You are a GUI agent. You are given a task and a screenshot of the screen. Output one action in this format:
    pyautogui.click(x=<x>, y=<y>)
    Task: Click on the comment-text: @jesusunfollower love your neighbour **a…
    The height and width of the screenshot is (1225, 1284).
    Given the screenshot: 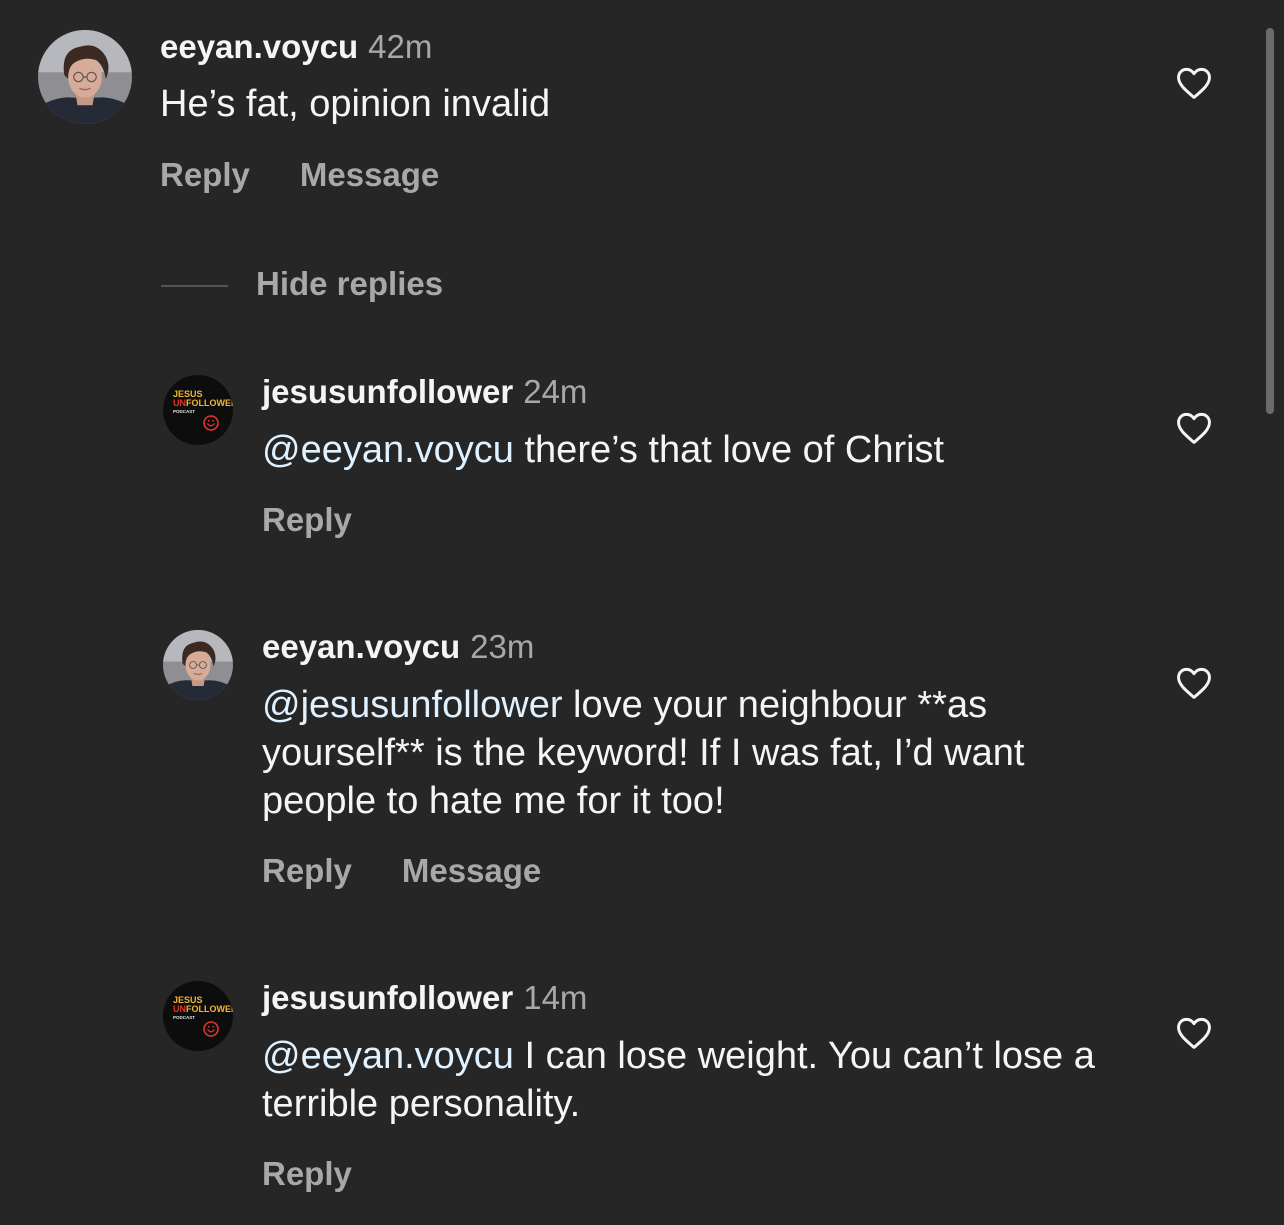 What is the action you would take?
    pyautogui.click(x=687, y=753)
    